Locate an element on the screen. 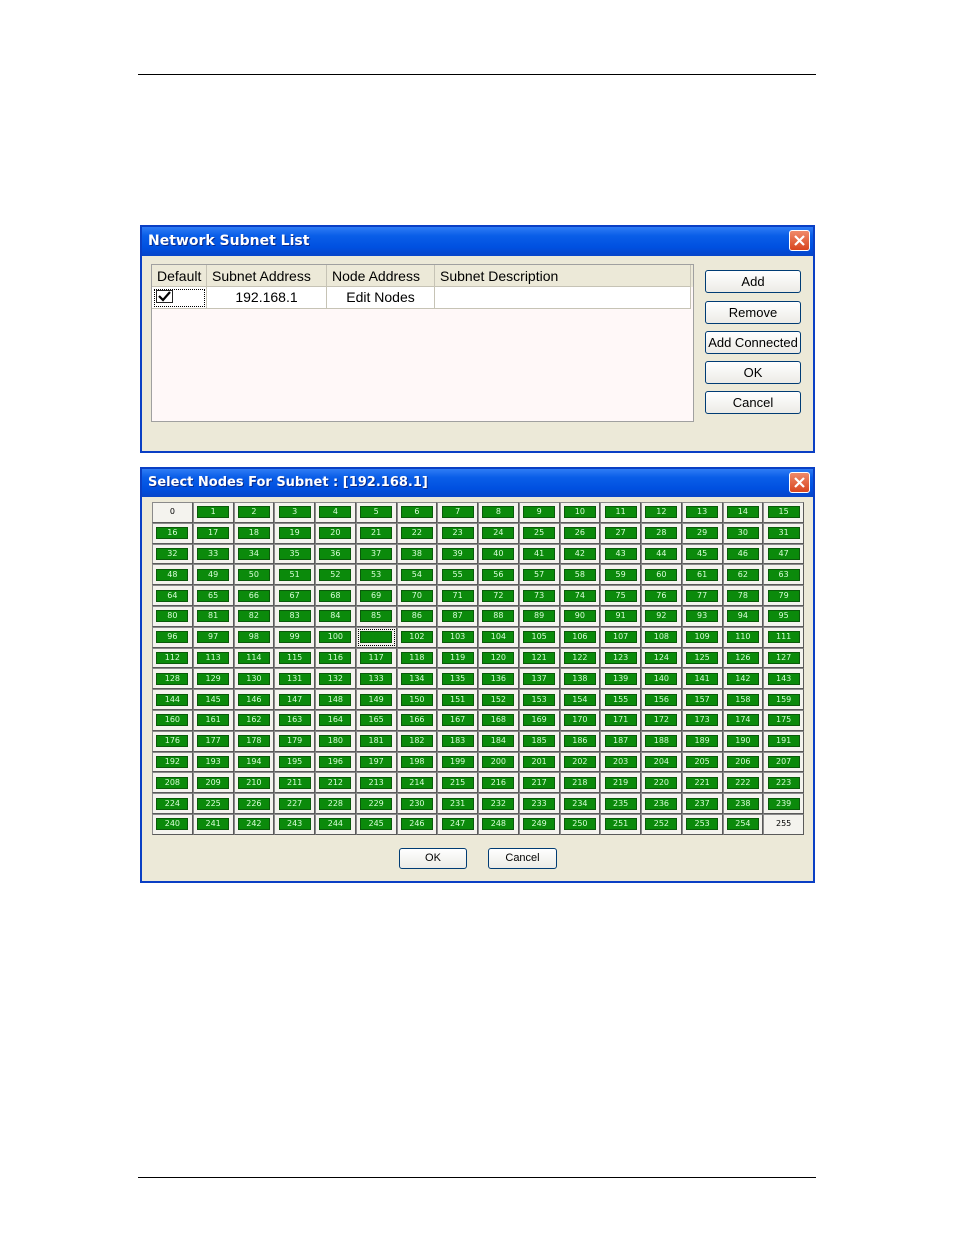 The image size is (954, 1235). node-cell-252: 252 is located at coordinates (661, 824).